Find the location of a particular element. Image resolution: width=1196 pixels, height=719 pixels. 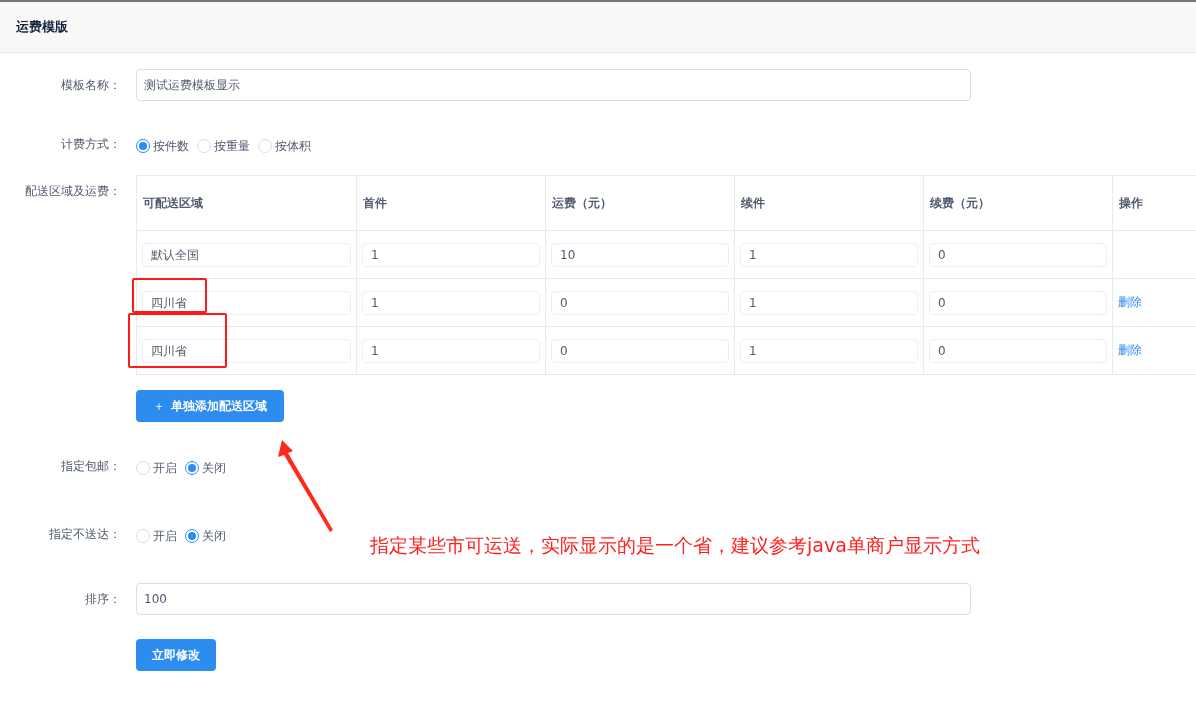

cell-input-field: 默认全国 is located at coordinates (246, 254).